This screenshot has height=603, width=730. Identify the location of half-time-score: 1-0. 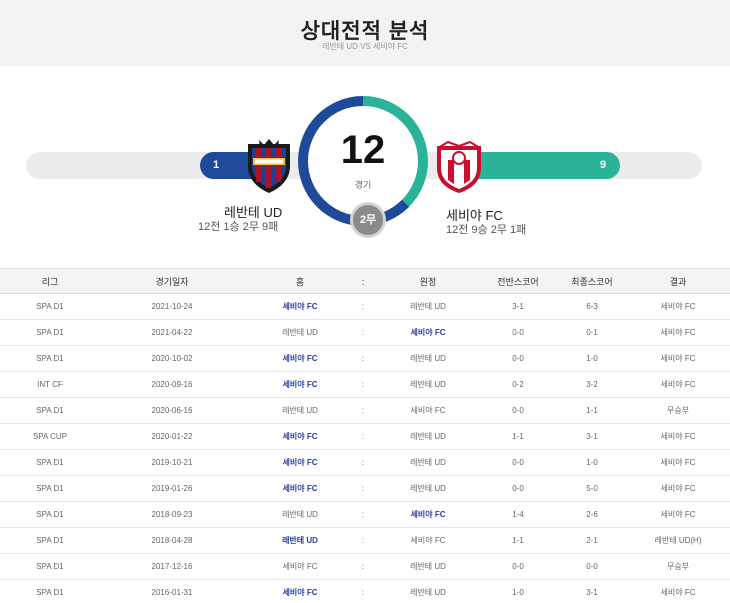
(518, 592).